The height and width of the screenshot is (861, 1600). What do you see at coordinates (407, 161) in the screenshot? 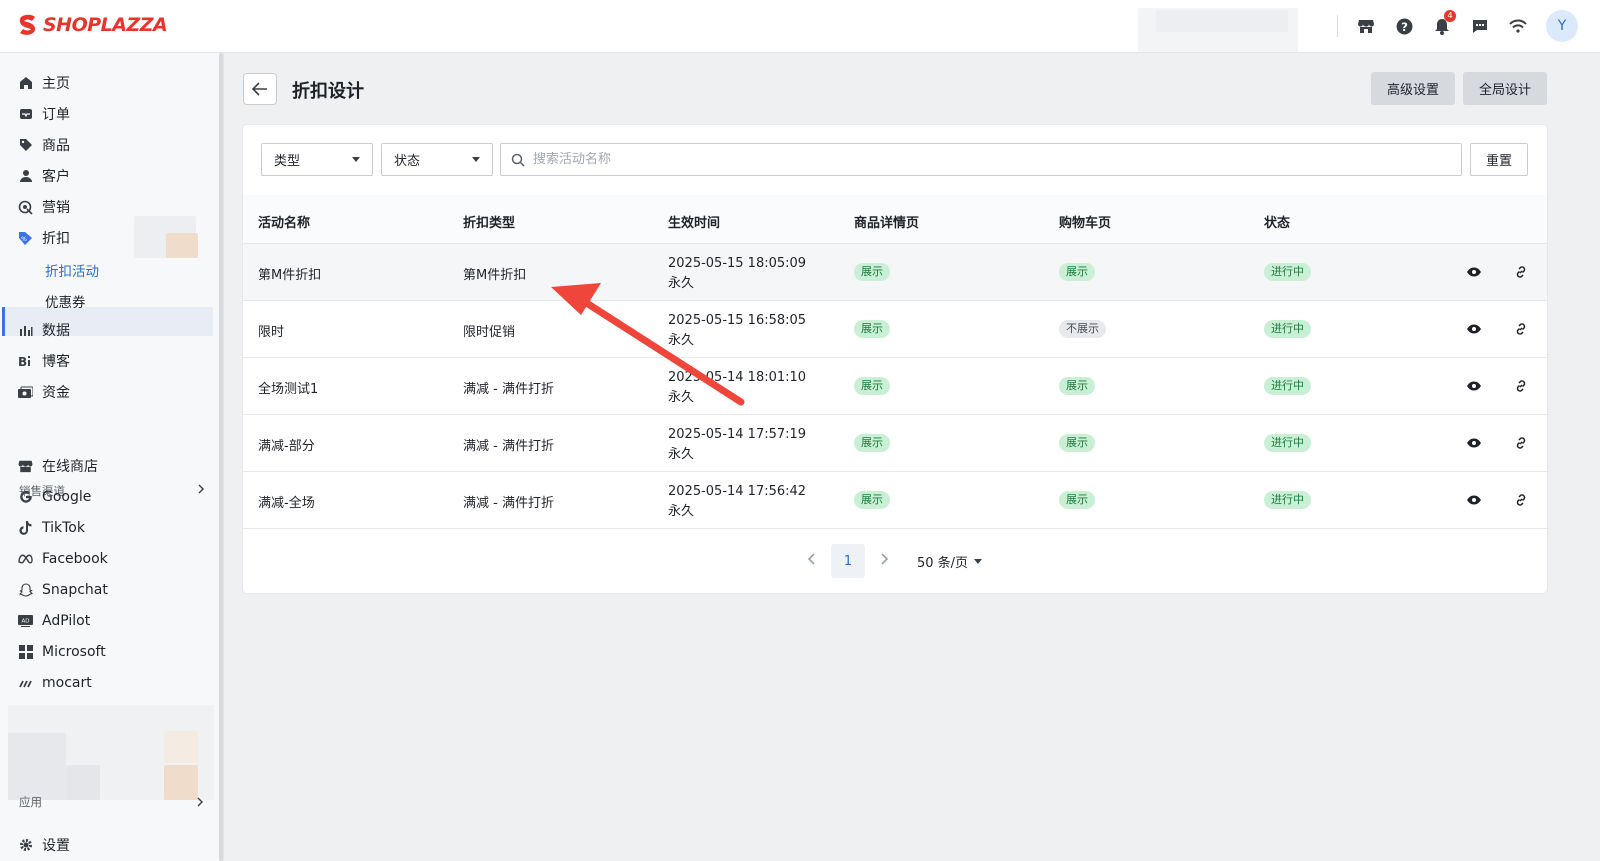
I see `status-filter-label: 状态` at bounding box center [407, 161].